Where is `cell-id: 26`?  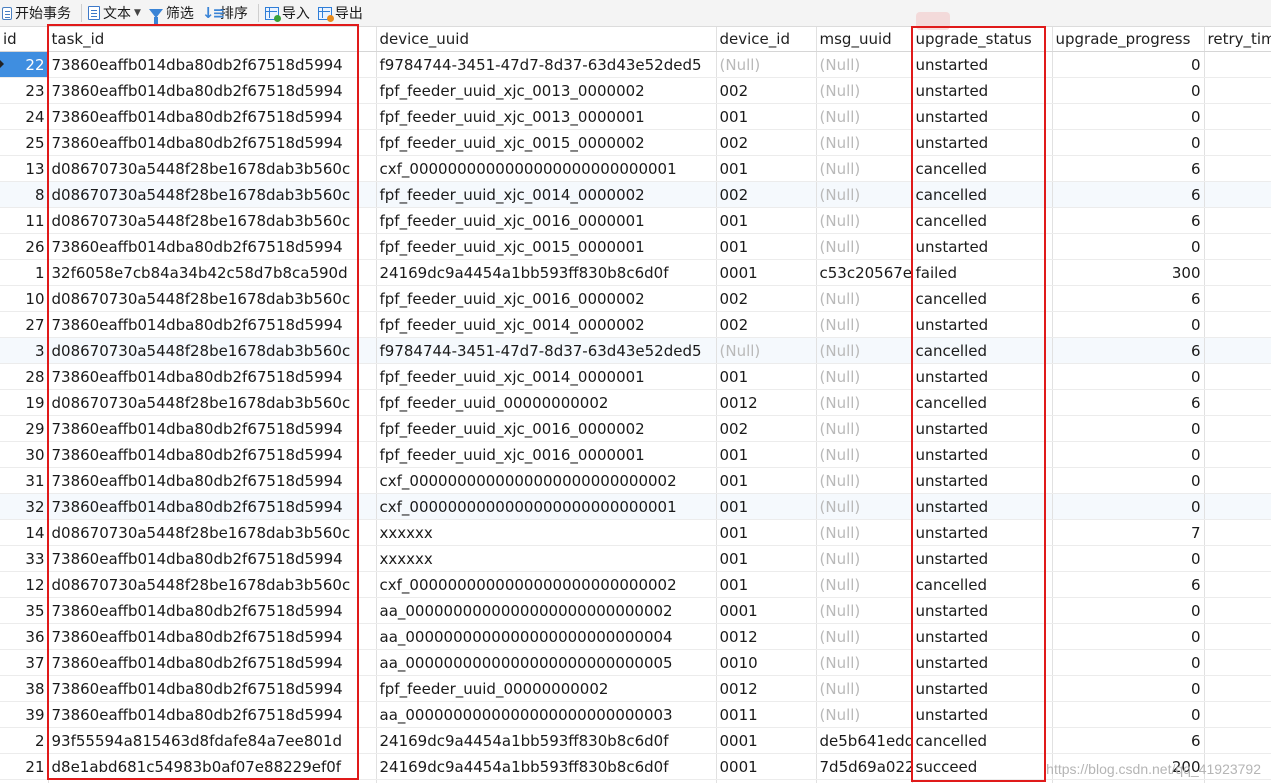
cell-id: 26 is located at coordinates (24, 246).